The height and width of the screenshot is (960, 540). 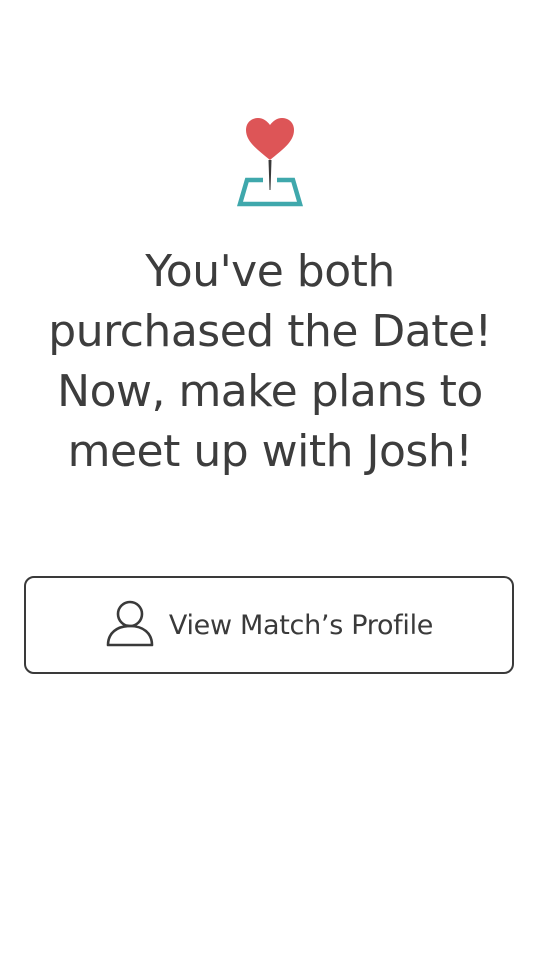 What do you see at coordinates (270, 451) in the screenshot?
I see `headline-line: meet up with Josh!` at bounding box center [270, 451].